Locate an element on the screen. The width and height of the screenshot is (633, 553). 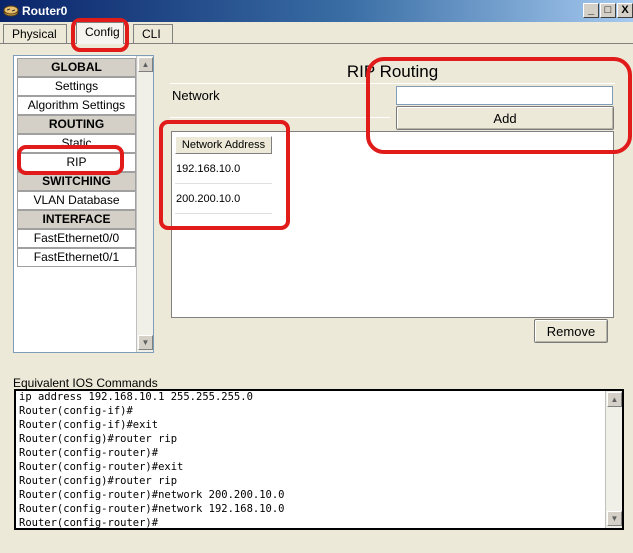
title-divider is located at coordinates (392, 83).